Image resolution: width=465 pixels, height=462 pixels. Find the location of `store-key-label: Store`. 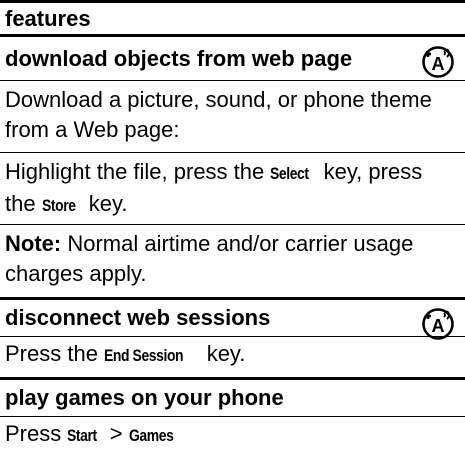

store-key-label: Store is located at coordinates (58, 205).